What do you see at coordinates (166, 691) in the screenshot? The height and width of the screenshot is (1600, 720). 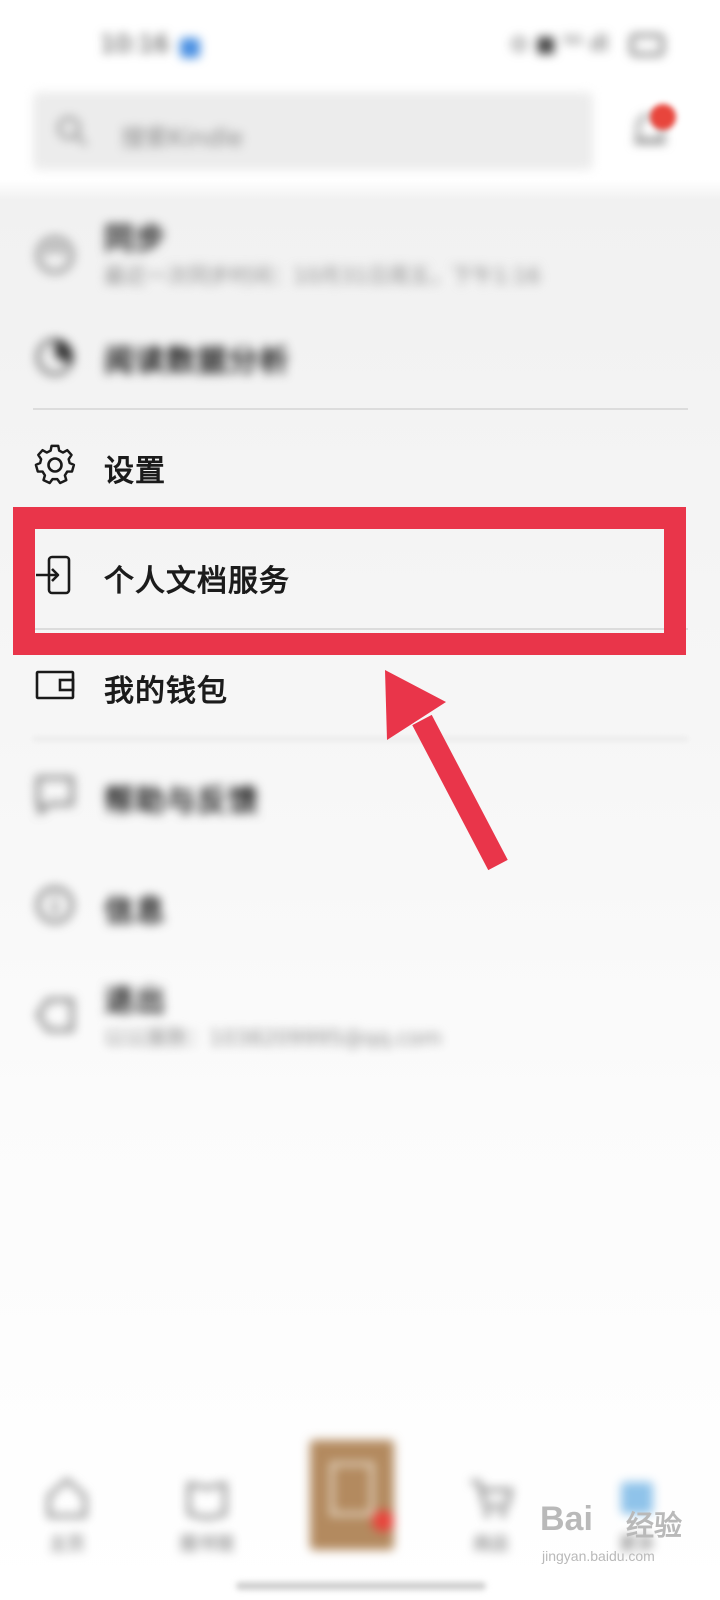 I see `menu-item-label: 我的钱包` at bounding box center [166, 691].